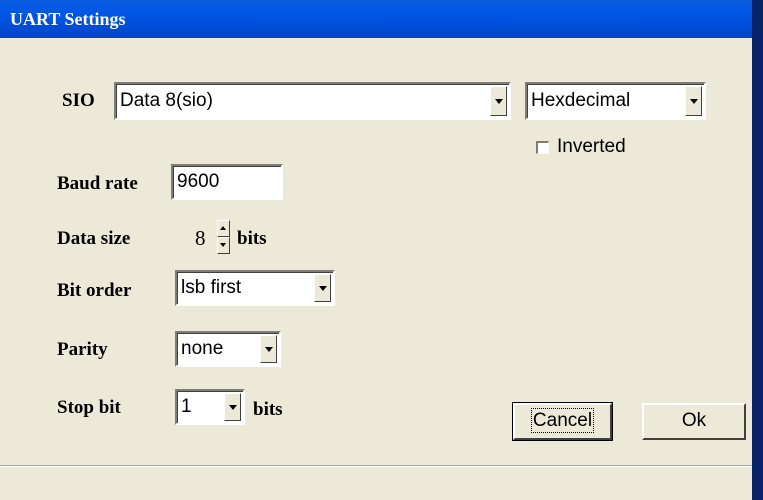  What do you see at coordinates (82, 349) in the screenshot?
I see `parity-label: Parity` at bounding box center [82, 349].